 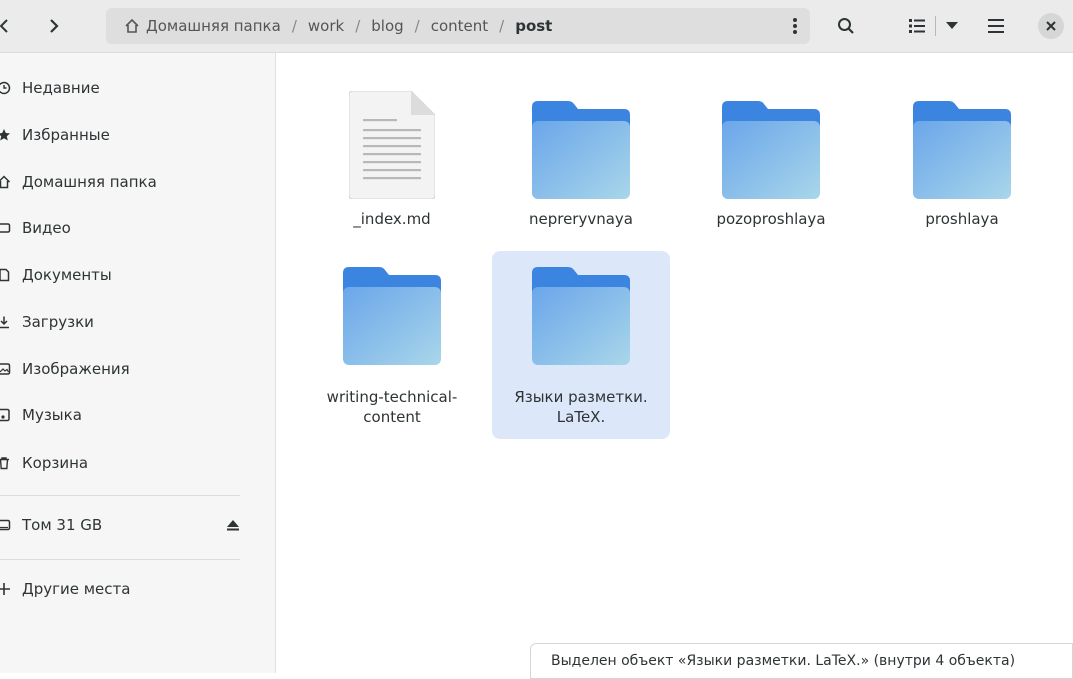 I want to click on star-icon, so click(x=7, y=135).